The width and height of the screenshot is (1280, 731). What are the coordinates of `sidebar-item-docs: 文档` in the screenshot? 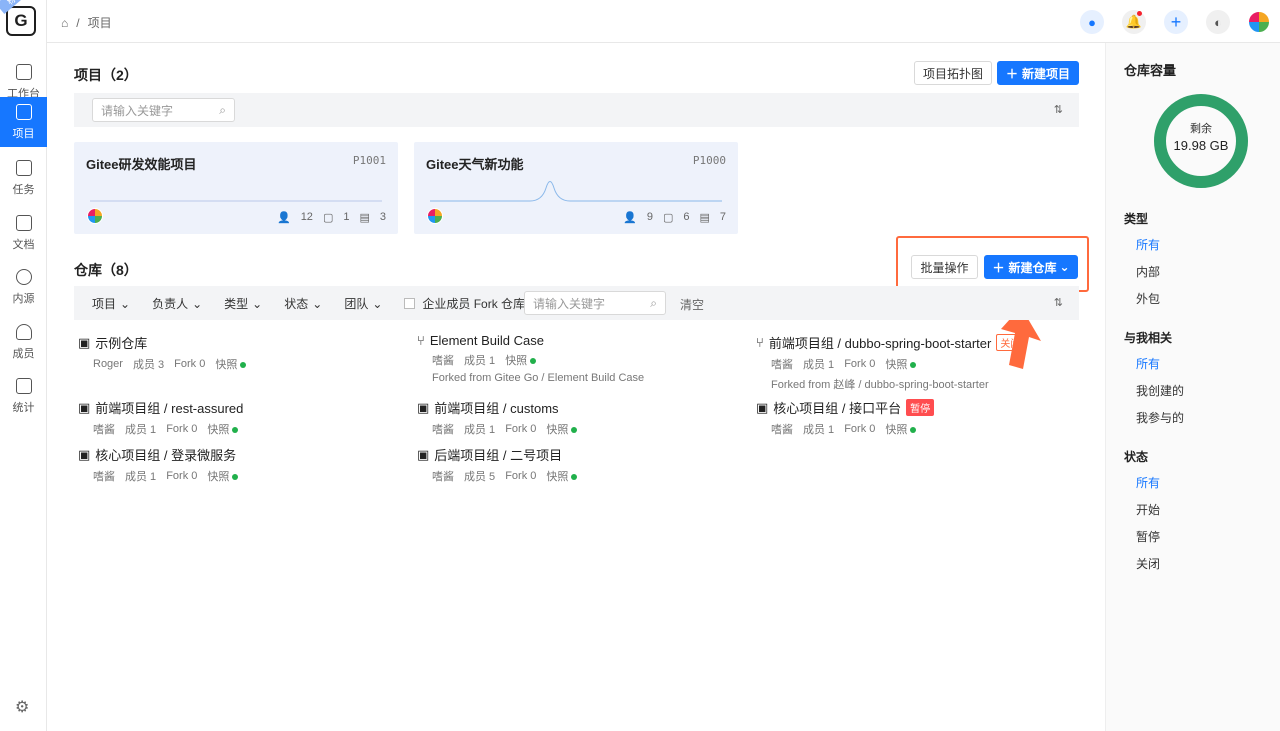 It's located at (23, 233).